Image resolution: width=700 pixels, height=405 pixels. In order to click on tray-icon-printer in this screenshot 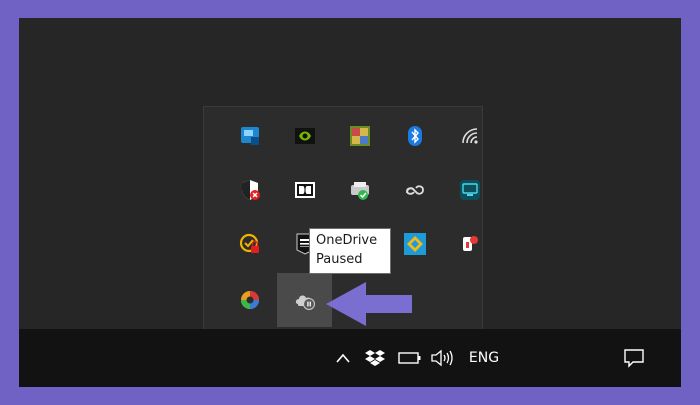, I will do `click(359, 190)`.